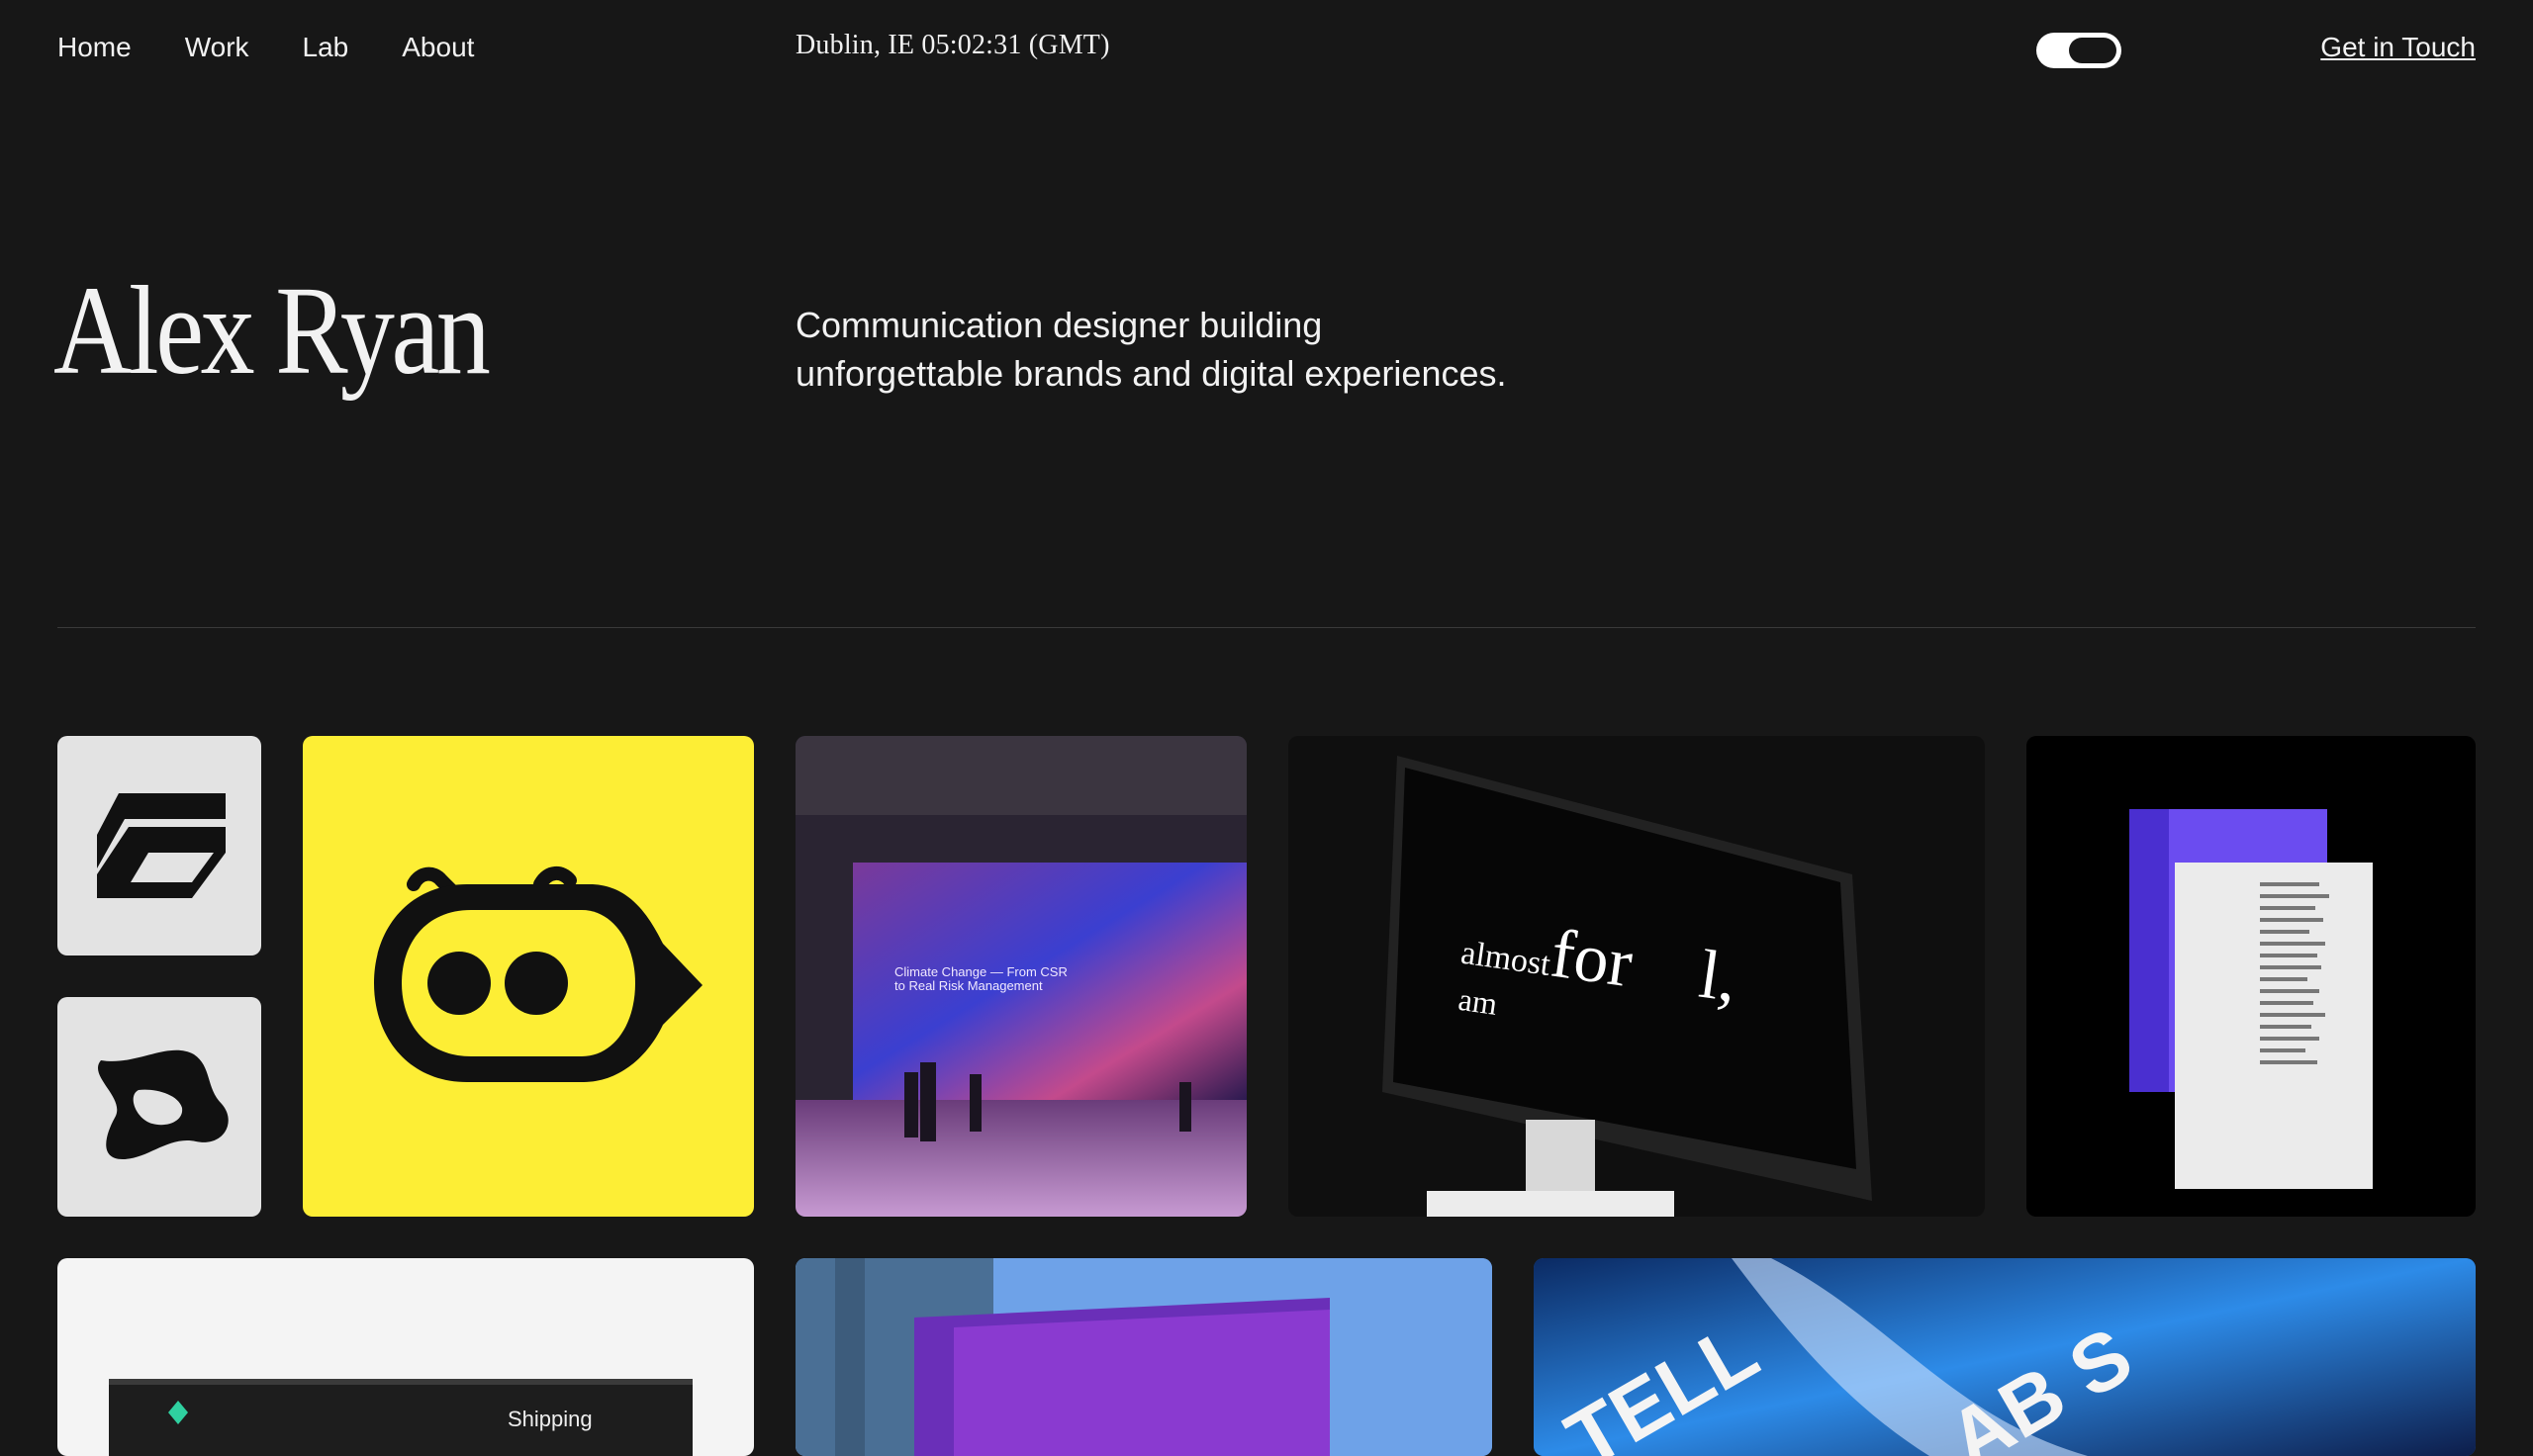  What do you see at coordinates (538, 974) in the screenshot?
I see `bee-mascot-icon` at bounding box center [538, 974].